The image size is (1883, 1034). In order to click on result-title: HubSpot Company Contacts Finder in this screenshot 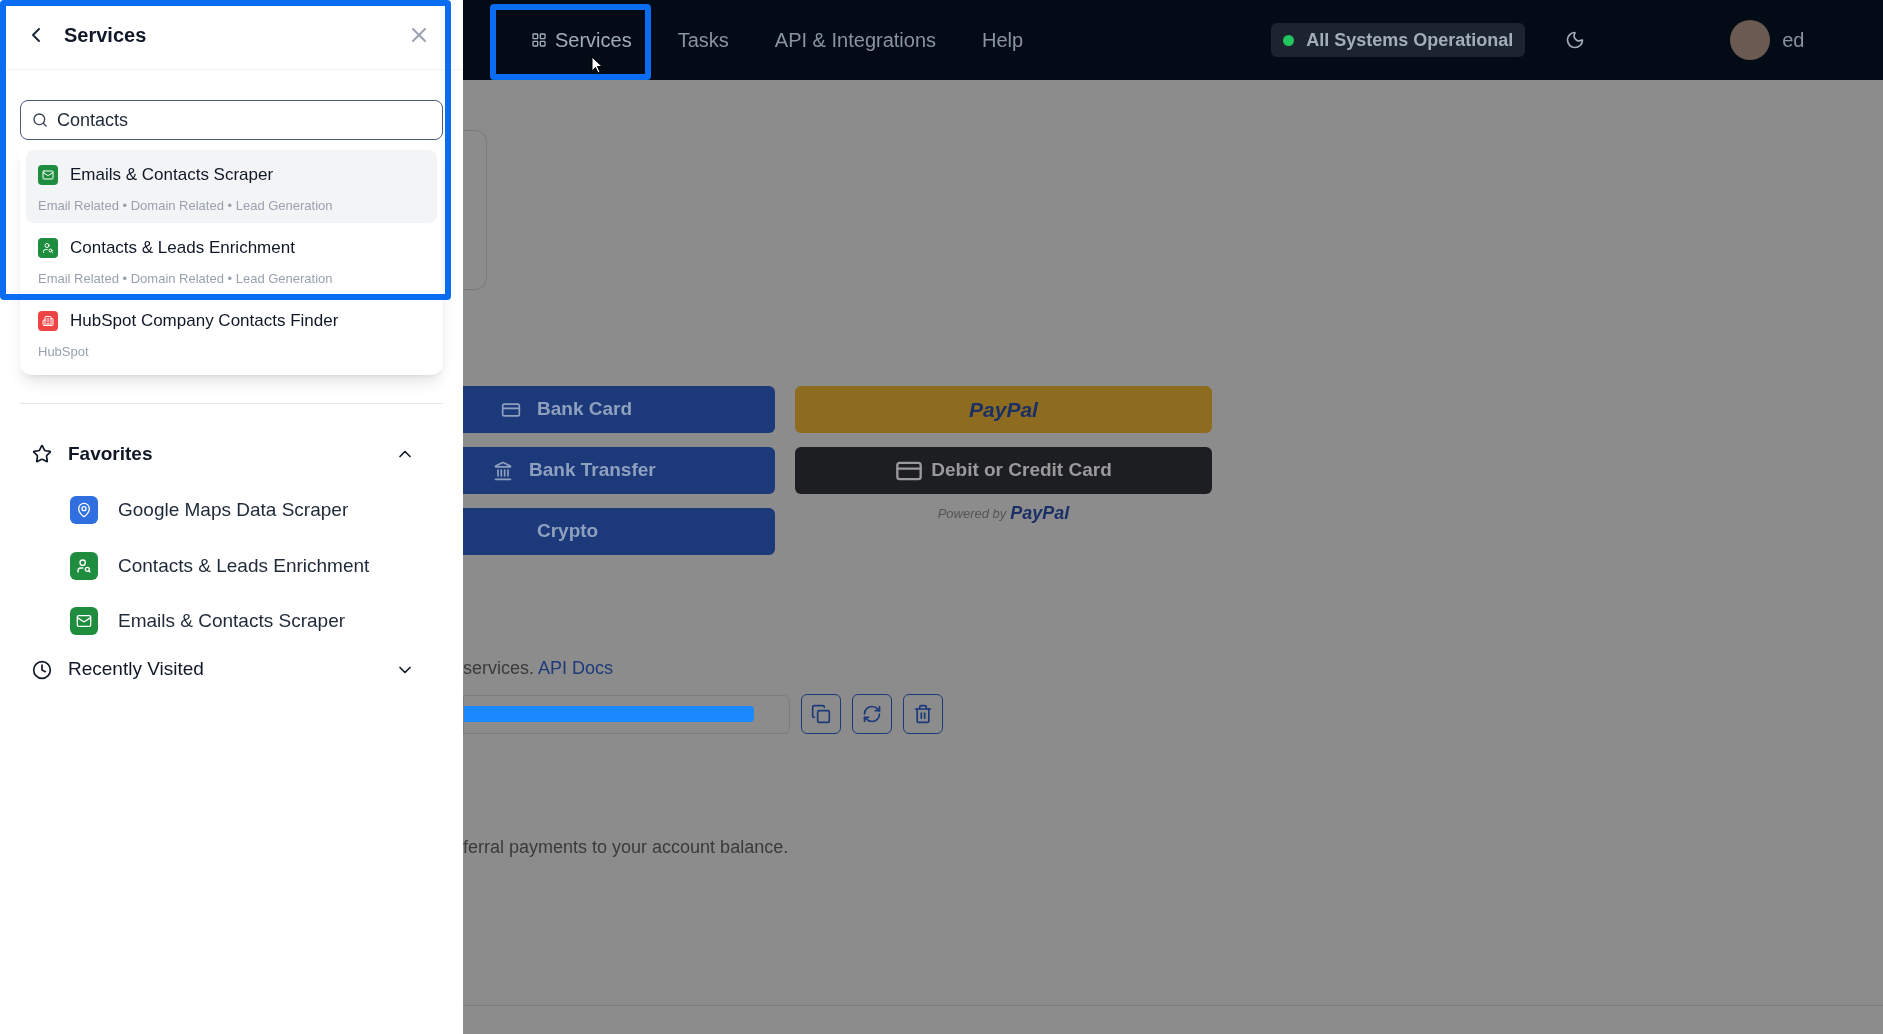, I will do `click(204, 321)`.